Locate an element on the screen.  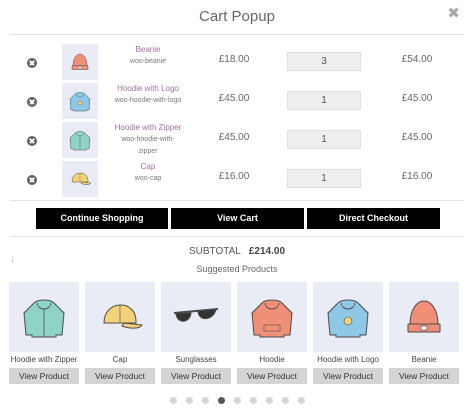
line-total: £54.00 is located at coordinates (417, 59).